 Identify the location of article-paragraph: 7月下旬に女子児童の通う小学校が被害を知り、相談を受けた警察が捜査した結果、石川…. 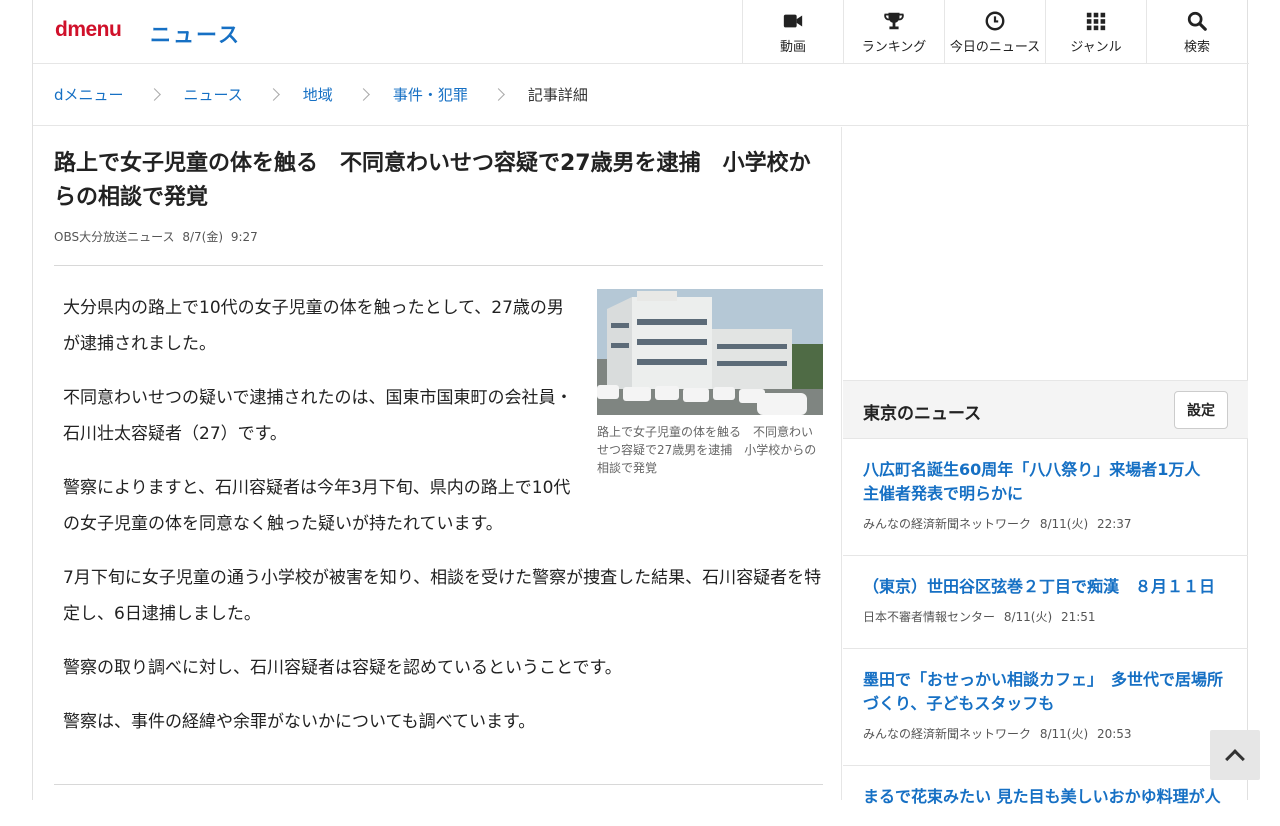
(442, 596).